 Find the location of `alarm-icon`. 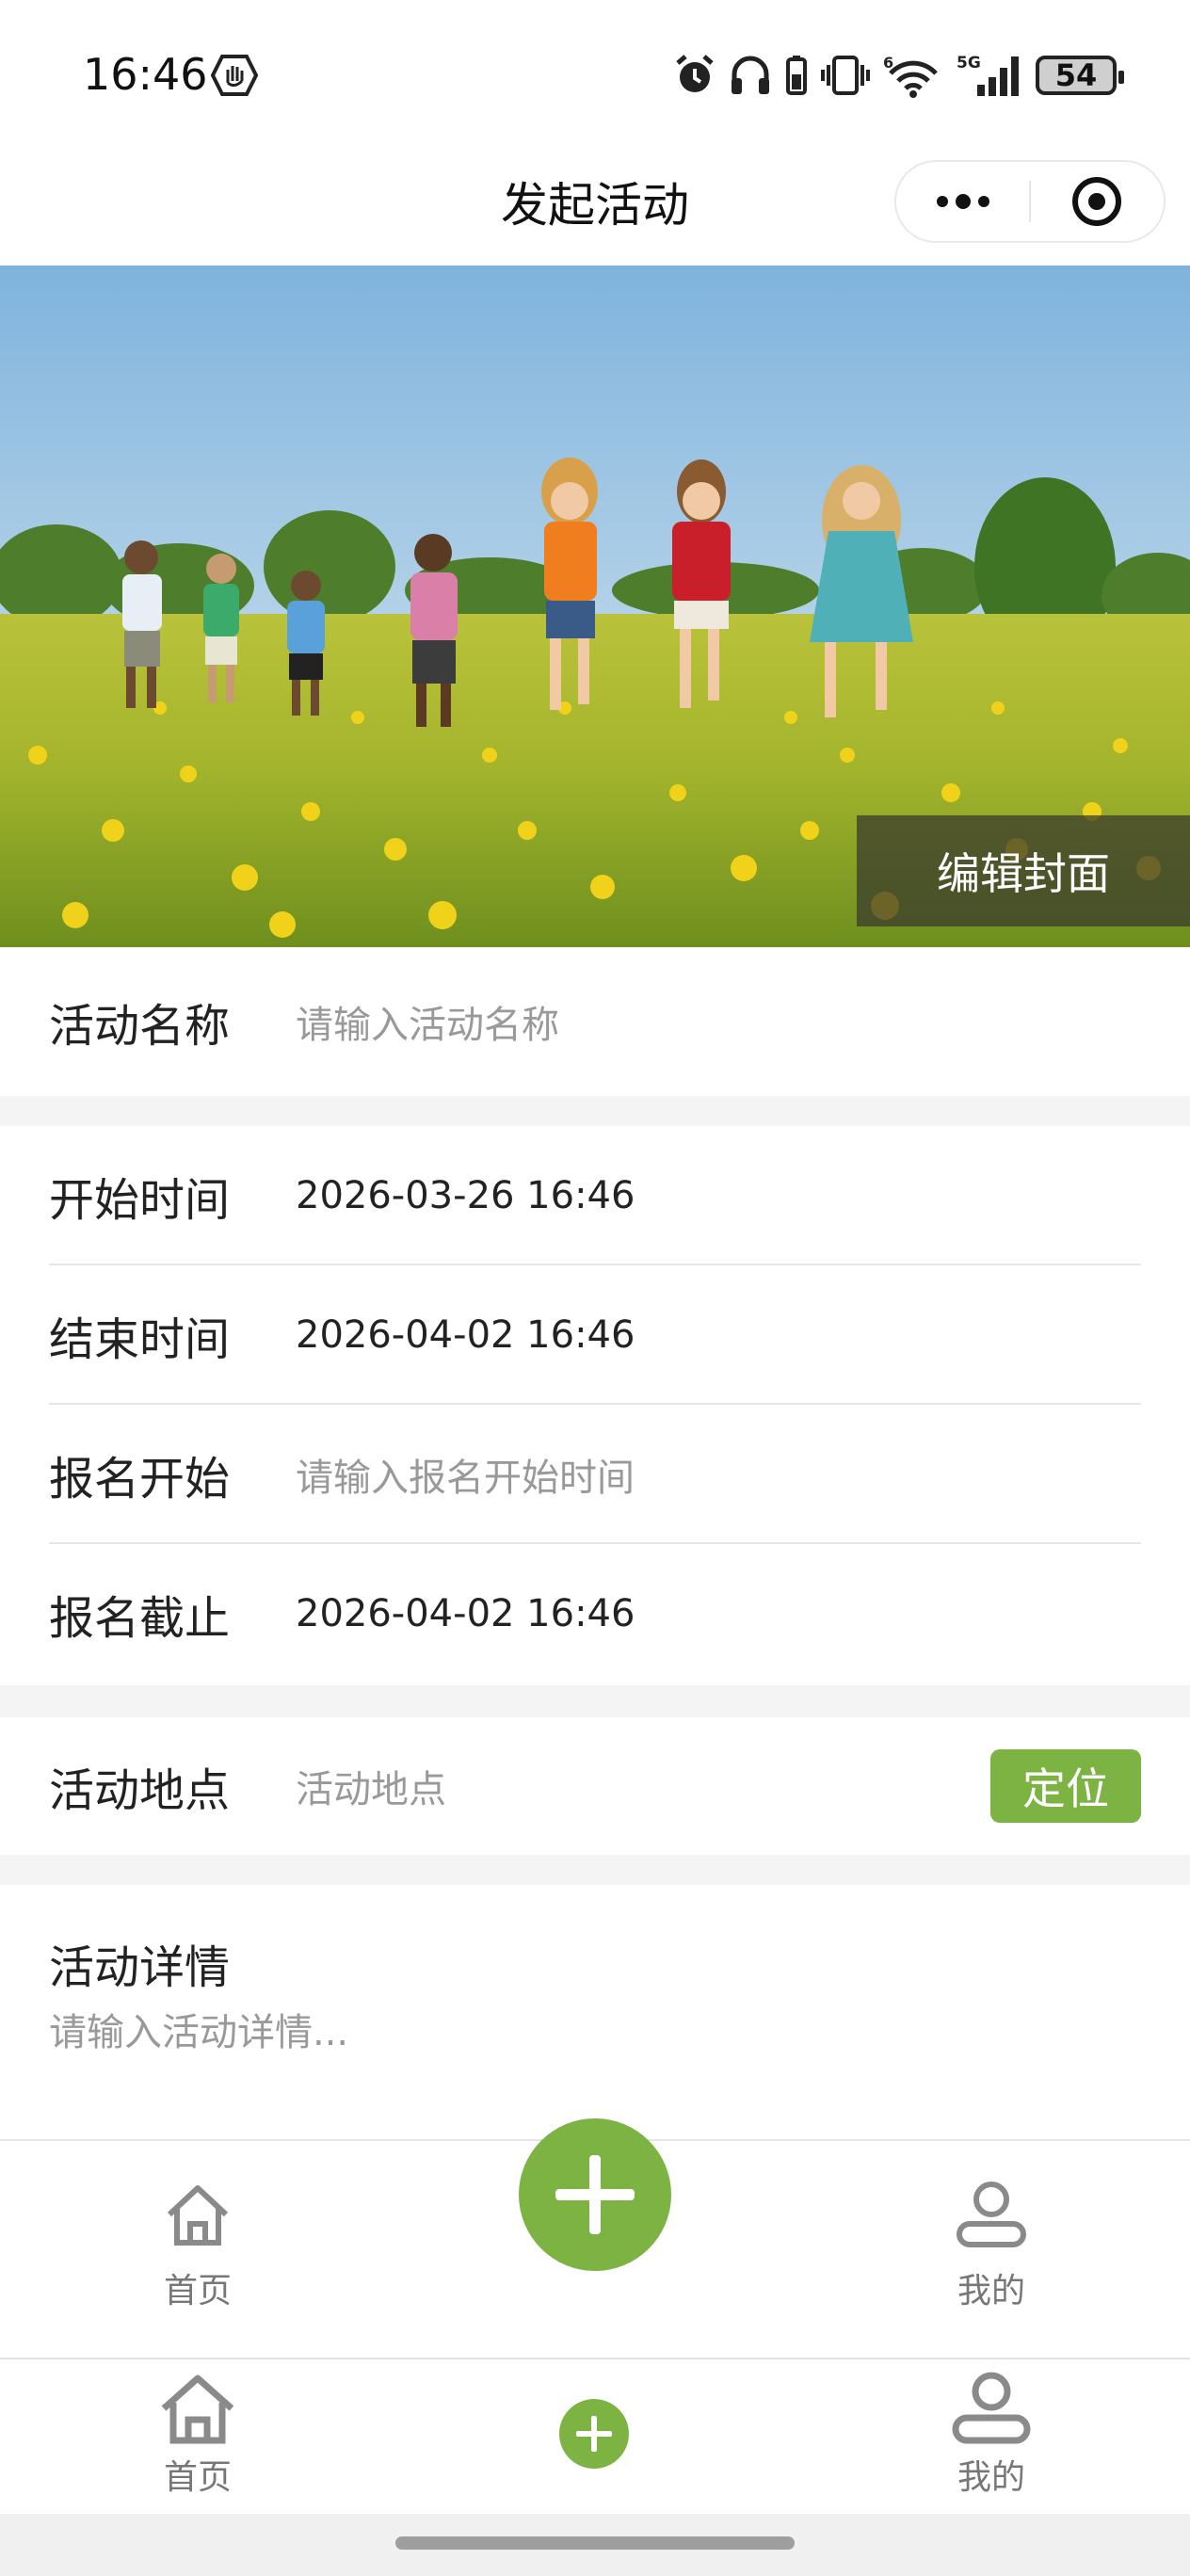

alarm-icon is located at coordinates (695, 73).